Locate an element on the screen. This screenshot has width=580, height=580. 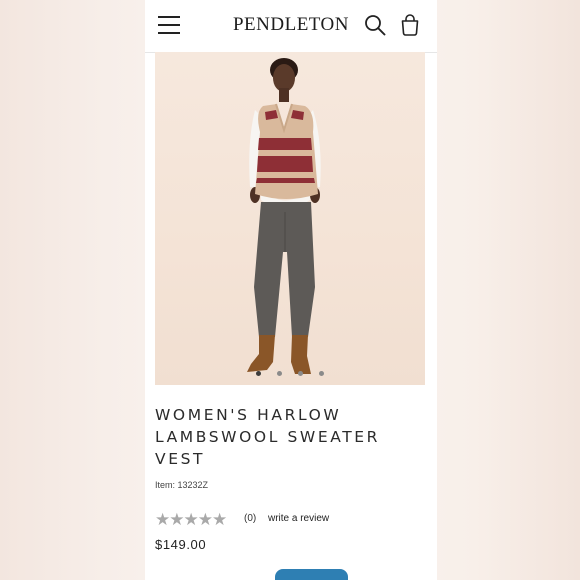
product-title: WOMEN'S HARLOW LAMBSWOOL SWEATER VEST is located at coordinates (268, 437).